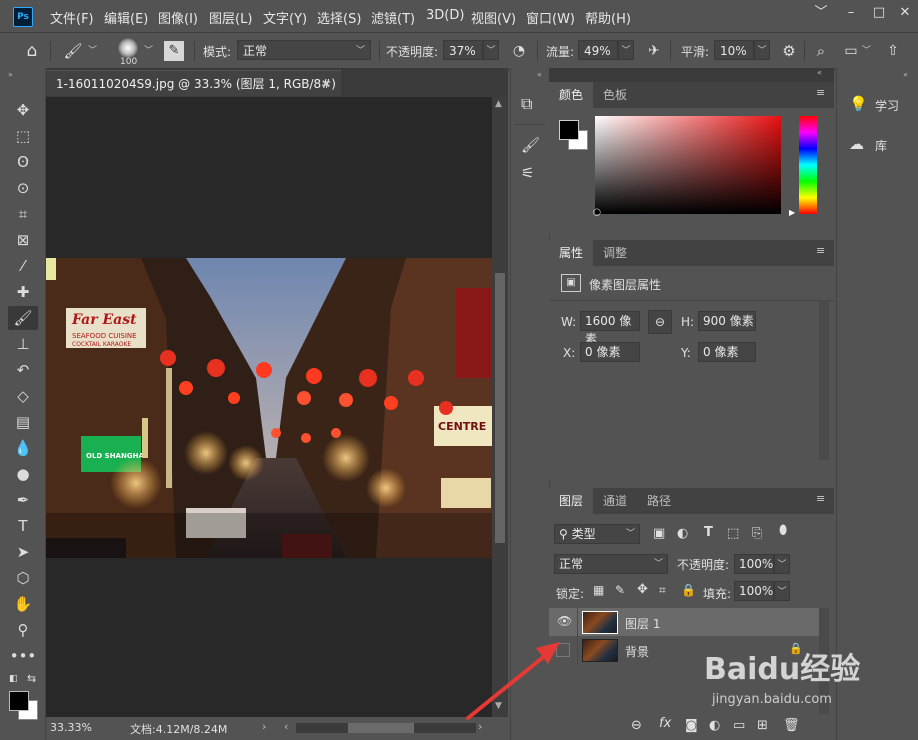  What do you see at coordinates (339, 17) in the screenshot?
I see `menu-select: 选择(S)` at bounding box center [339, 17].